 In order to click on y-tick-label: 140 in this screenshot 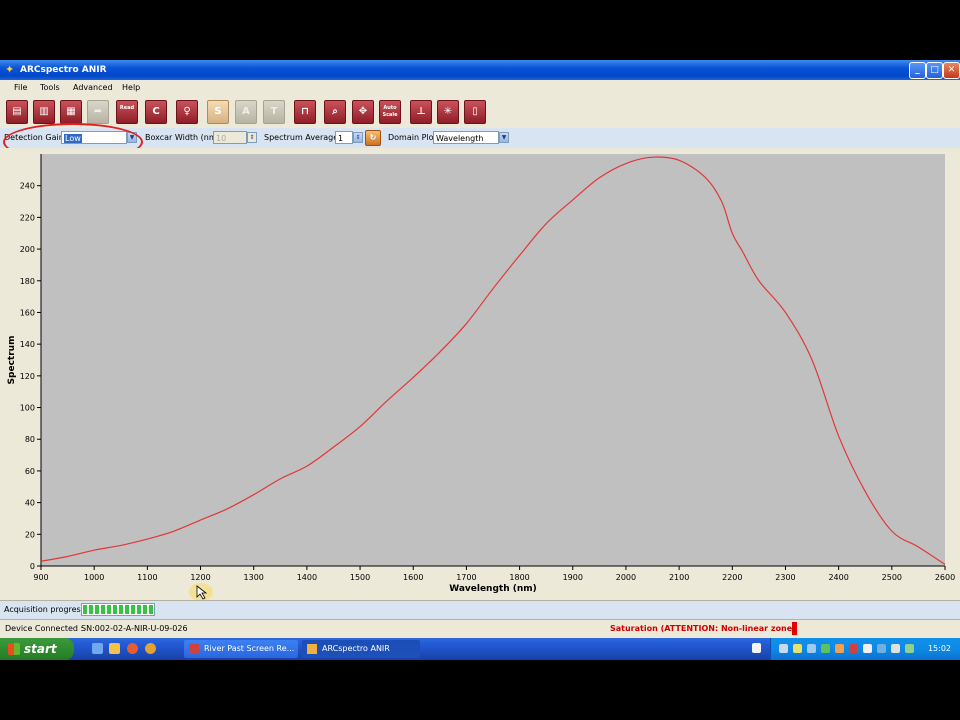, I will do `click(27, 344)`.